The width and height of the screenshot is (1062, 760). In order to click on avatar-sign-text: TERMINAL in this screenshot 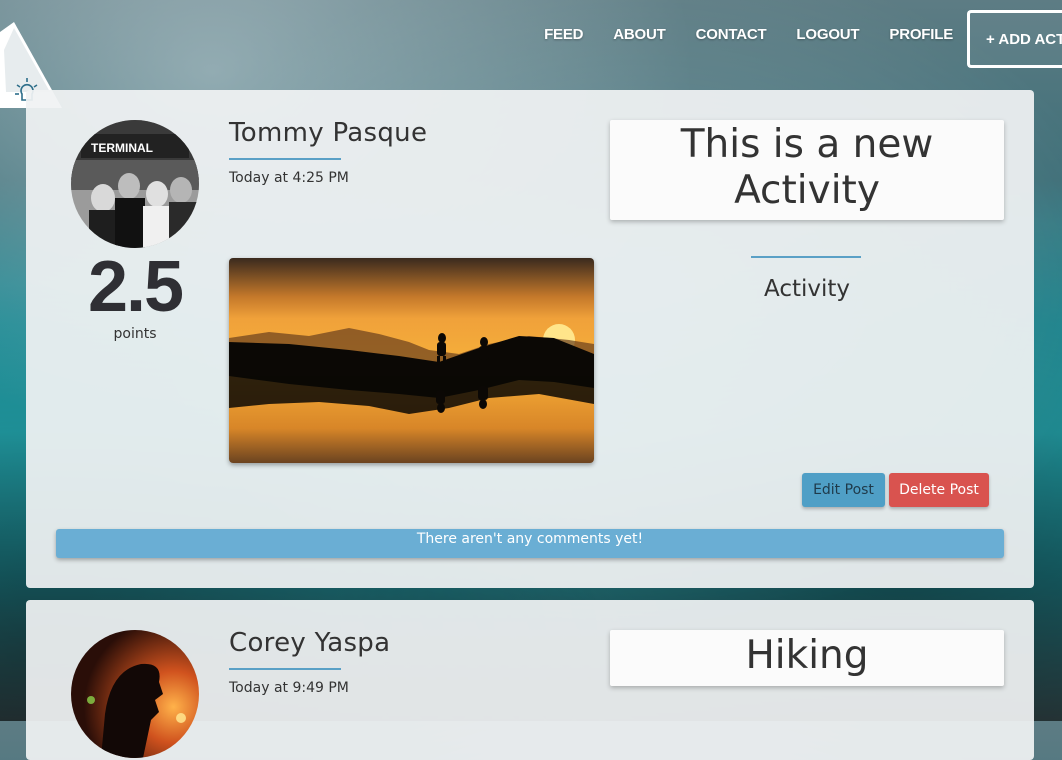, I will do `click(122, 148)`.